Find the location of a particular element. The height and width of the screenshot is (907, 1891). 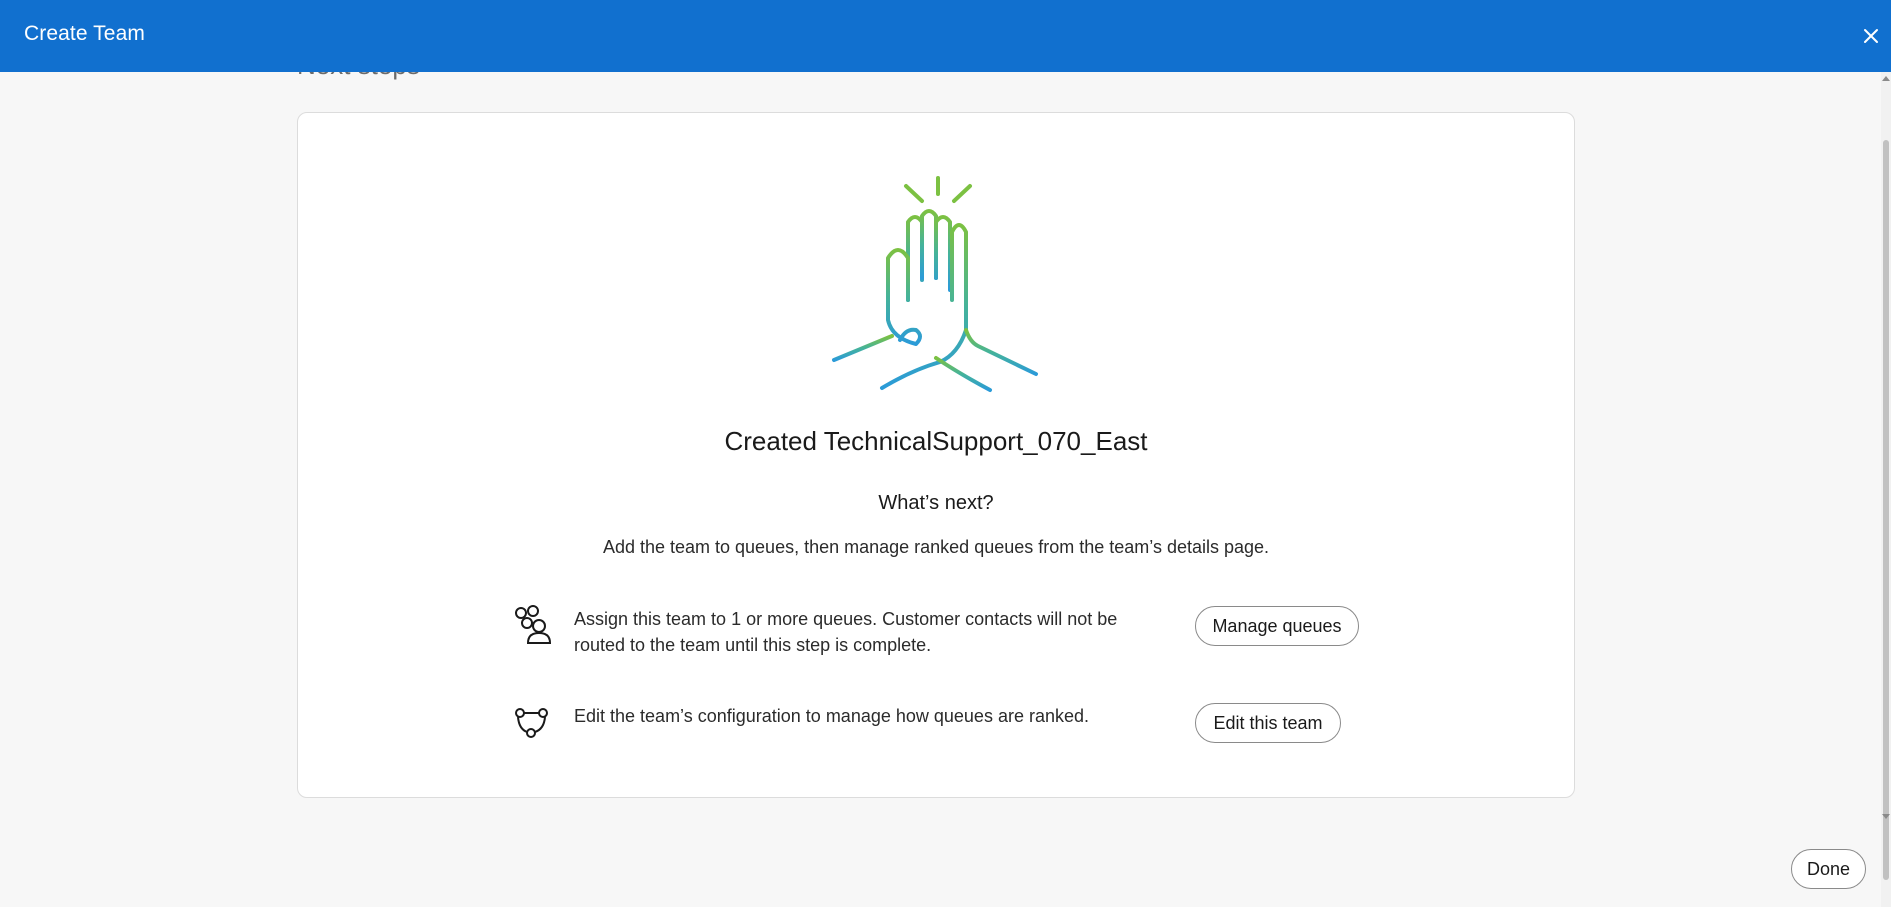

vertical-scrollbar is located at coordinates (1886, 489).